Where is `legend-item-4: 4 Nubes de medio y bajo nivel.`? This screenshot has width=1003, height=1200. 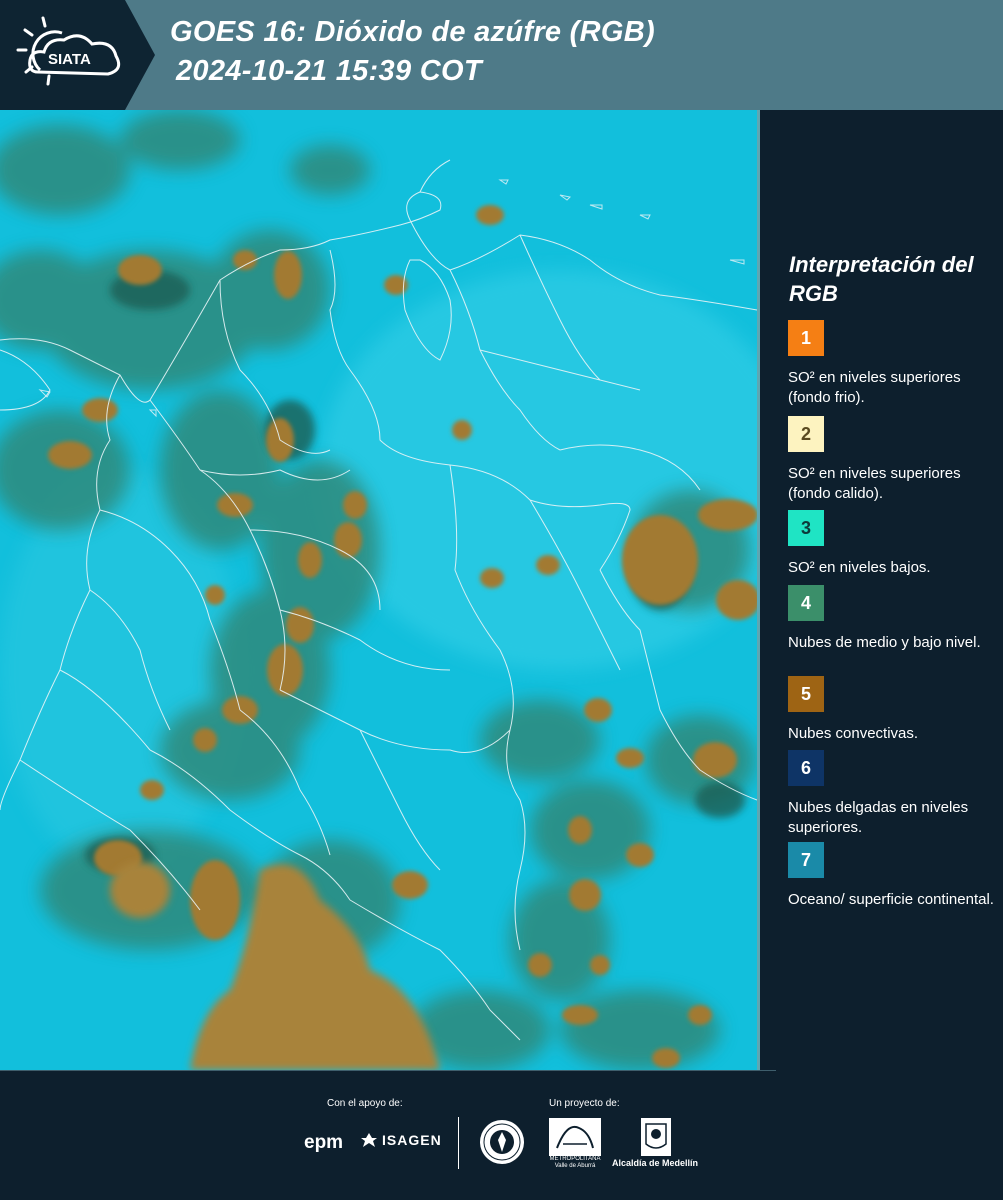
legend-item-4: 4 Nubes de medio y bajo nivel. is located at coordinates (893, 619).